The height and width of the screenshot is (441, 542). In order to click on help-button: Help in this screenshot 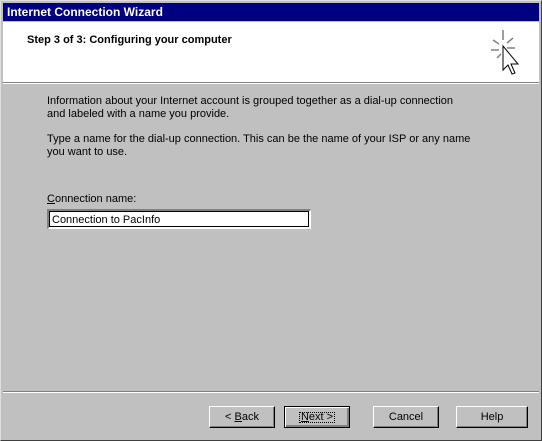, I will do `click(492, 417)`.